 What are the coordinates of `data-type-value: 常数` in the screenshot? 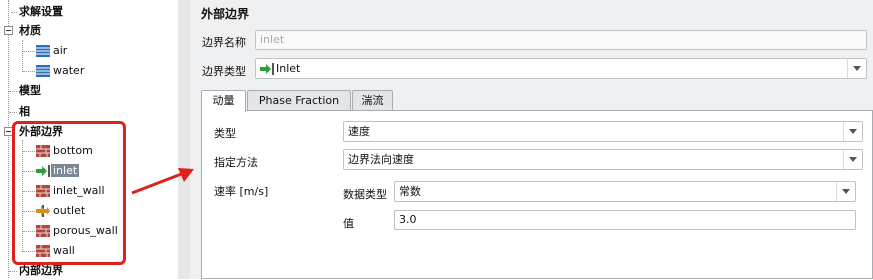 It's located at (410, 191).